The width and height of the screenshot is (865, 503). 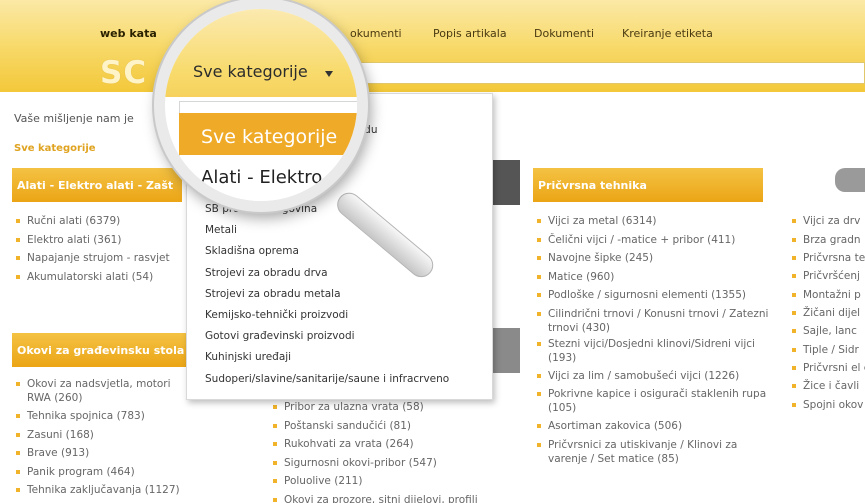 I want to click on list-item: Brza gradn, so click(x=828, y=240).